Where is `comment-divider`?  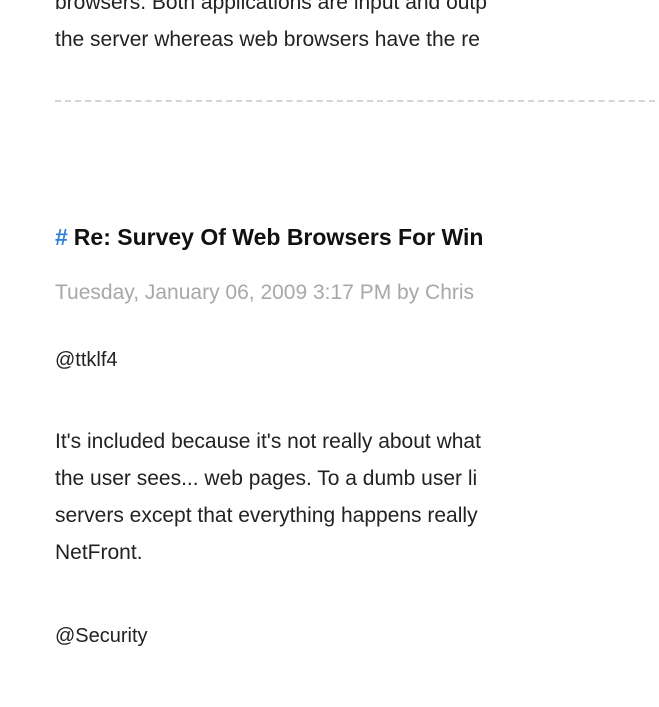 comment-divider is located at coordinates (357, 101).